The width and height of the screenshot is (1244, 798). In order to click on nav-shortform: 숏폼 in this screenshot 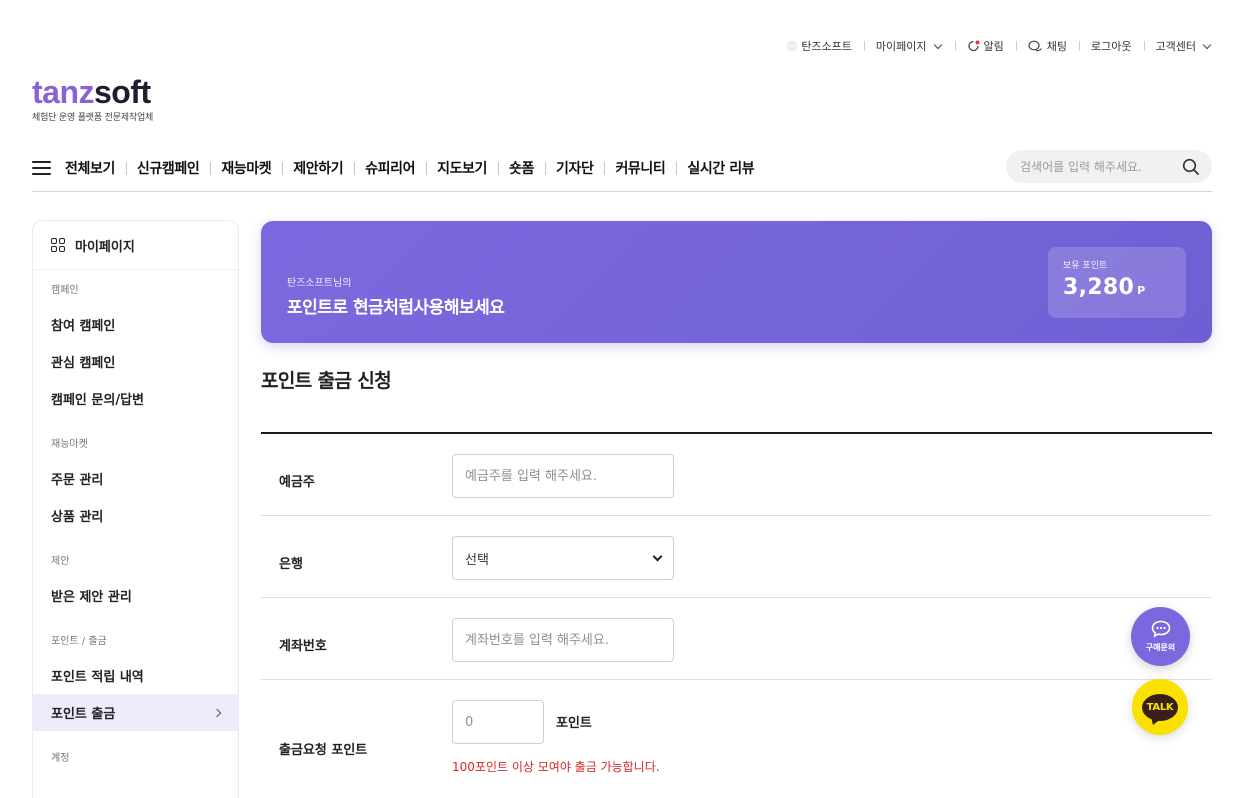, I will do `click(521, 168)`.